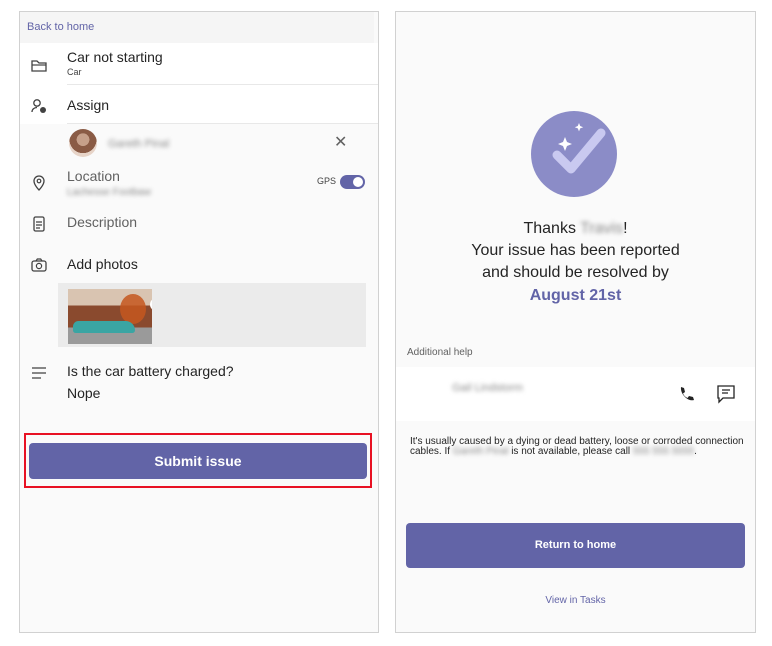  Describe the element at coordinates (575, 600) in the screenshot. I see `view-in-tasks-link: View in Tasks` at that location.